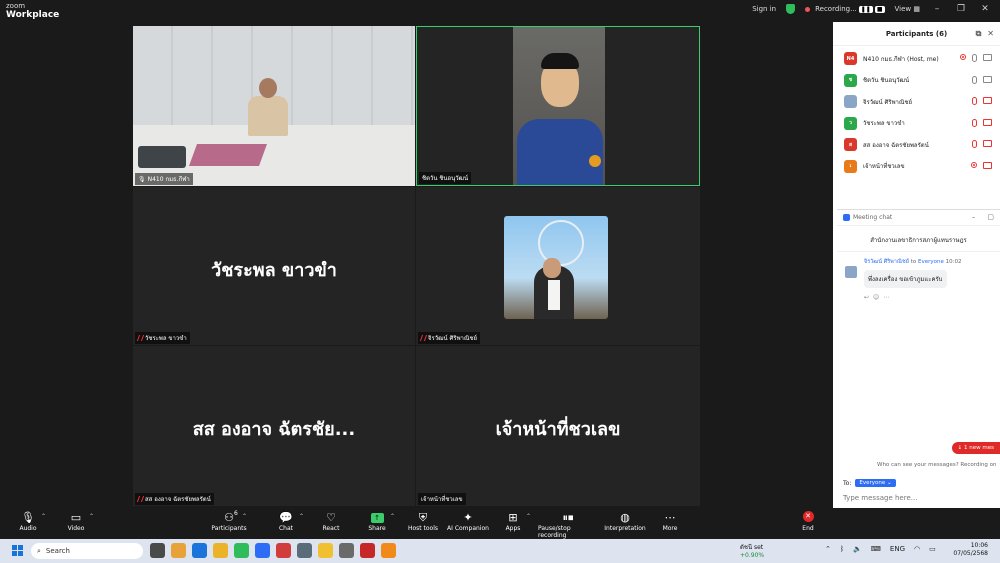 Image resolution: width=1000 pixels, height=563 pixels. What do you see at coordinates (325, 550) in the screenshot?
I see `file-explorer-icon` at bounding box center [325, 550].